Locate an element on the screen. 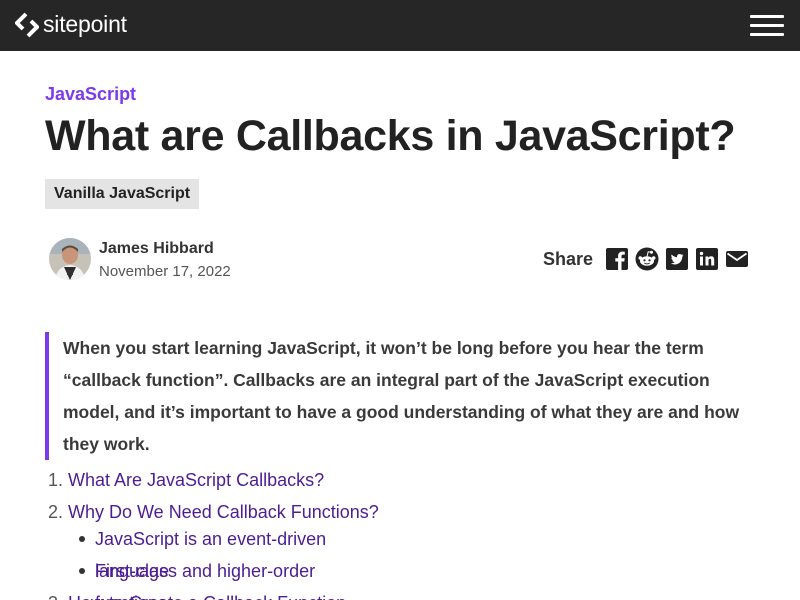 This screenshot has height=600, width=800. toc-item: 1. What Are JavaScript Callbacks? is located at coordinates (213, 480).